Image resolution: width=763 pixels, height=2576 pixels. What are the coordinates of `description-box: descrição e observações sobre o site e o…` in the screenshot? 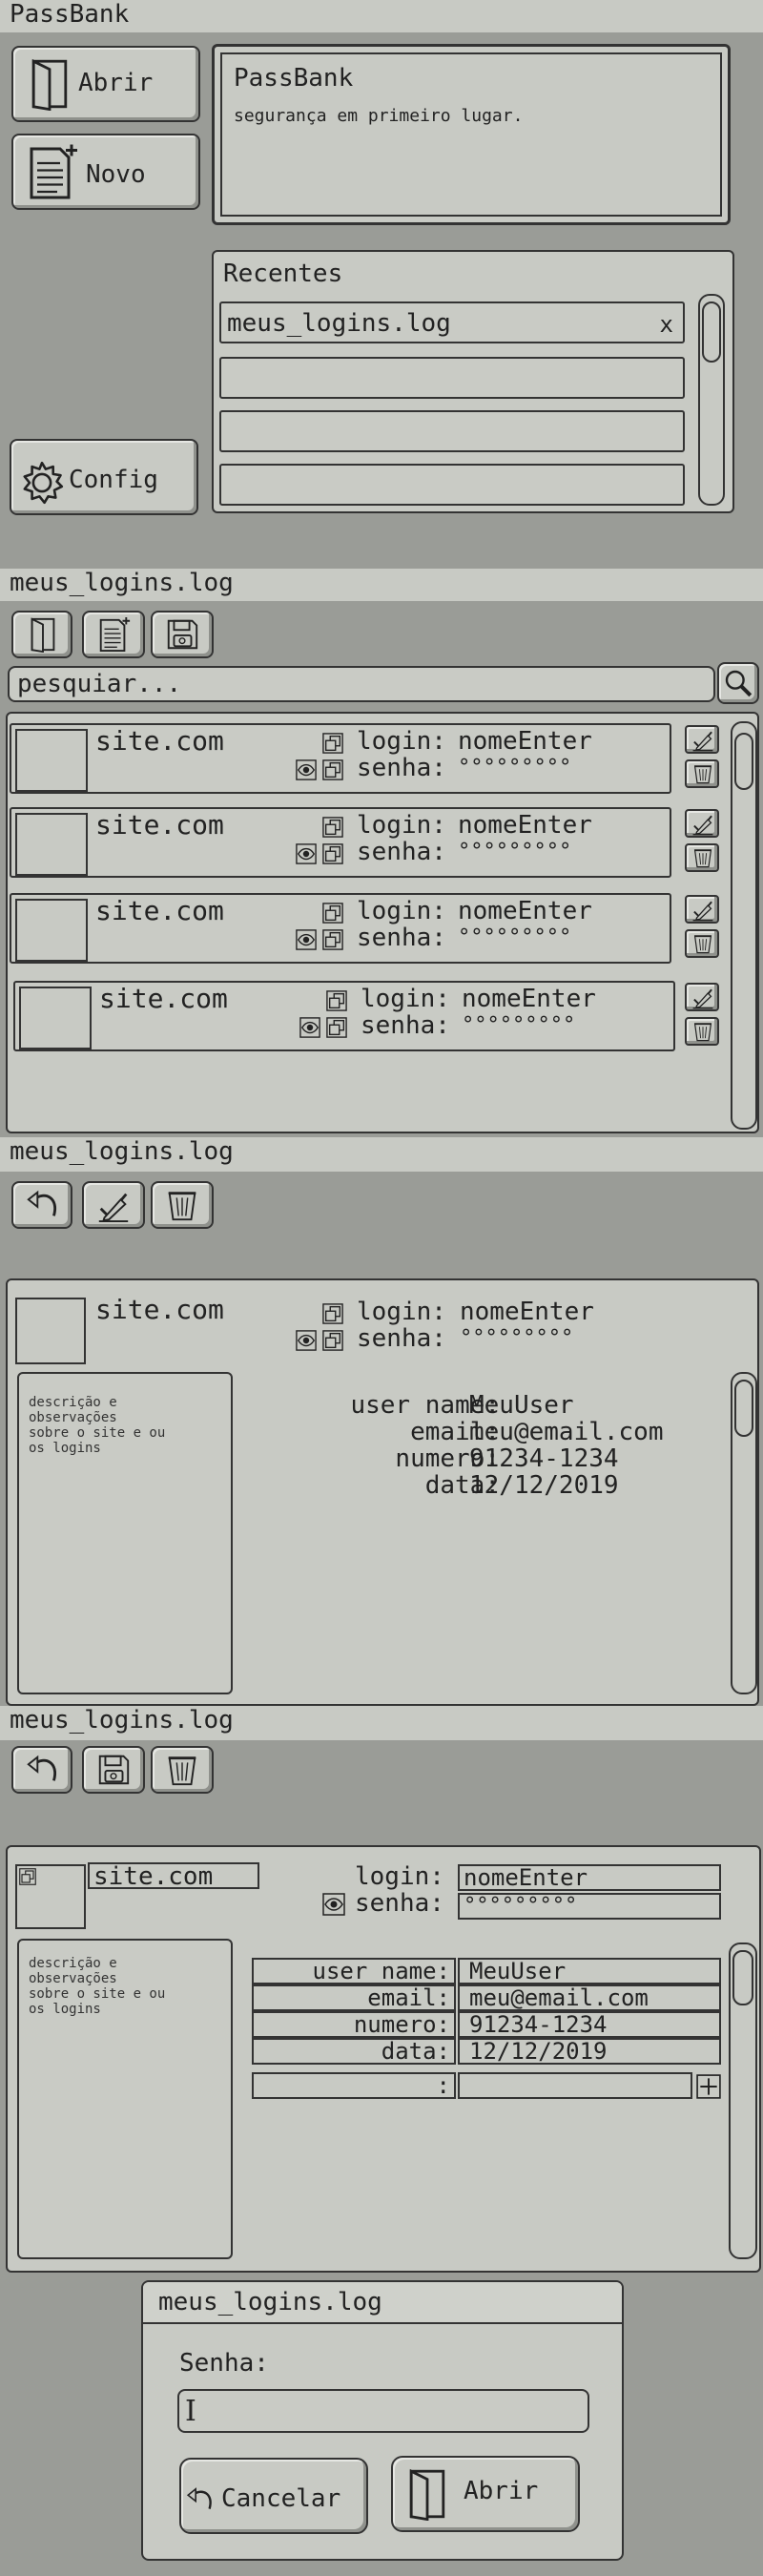 It's located at (125, 1533).